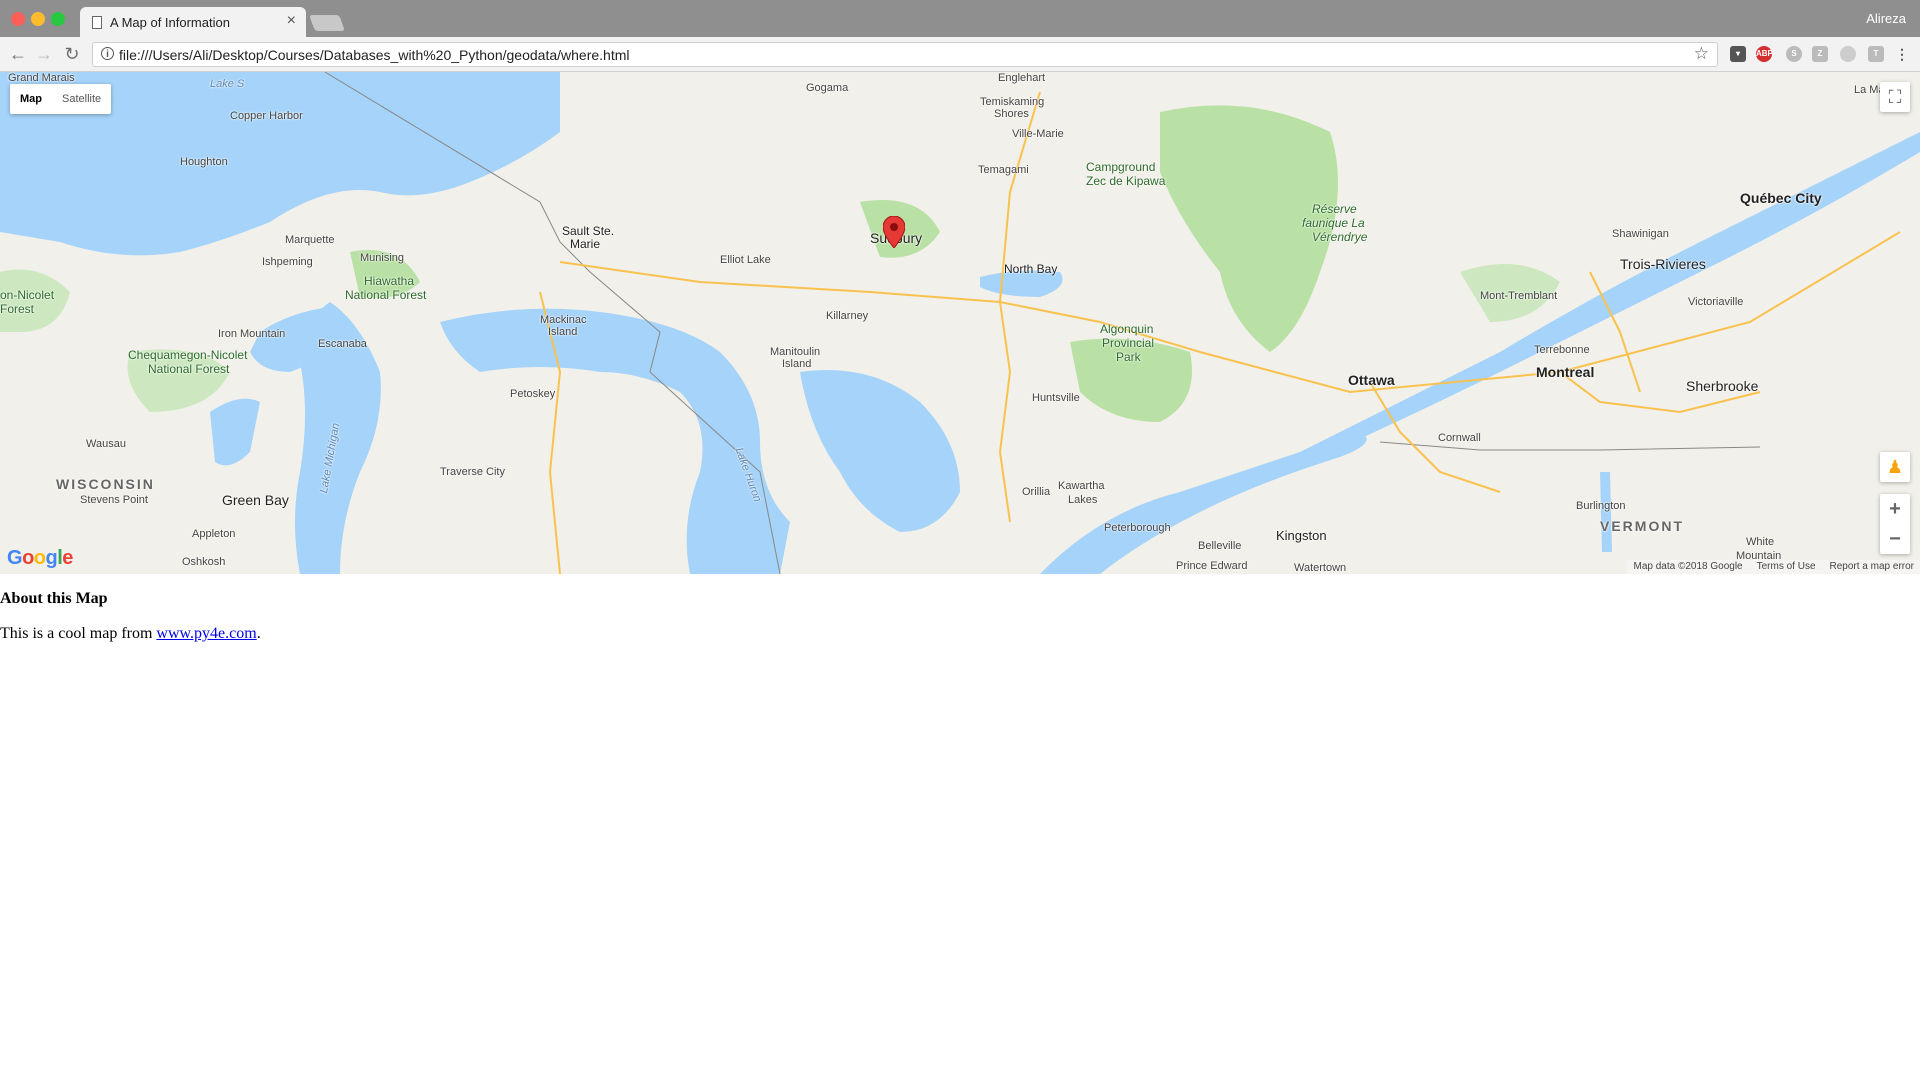 Image resolution: width=1920 pixels, height=1080 pixels. Describe the element at coordinates (1738, 54) in the screenshot. I see `pocket-icon: ▾` at that location.